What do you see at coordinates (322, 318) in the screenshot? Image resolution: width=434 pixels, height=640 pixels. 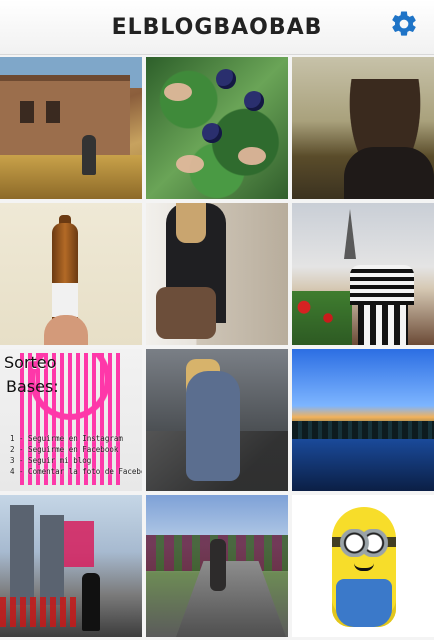 I see `flowers` at bounding box center [322, 318].